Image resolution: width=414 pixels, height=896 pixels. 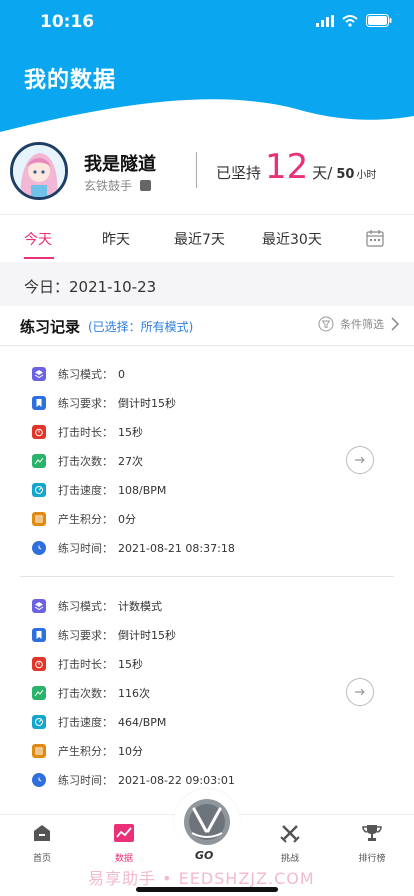 I want to click on avatar, so click(x=39, y=171).